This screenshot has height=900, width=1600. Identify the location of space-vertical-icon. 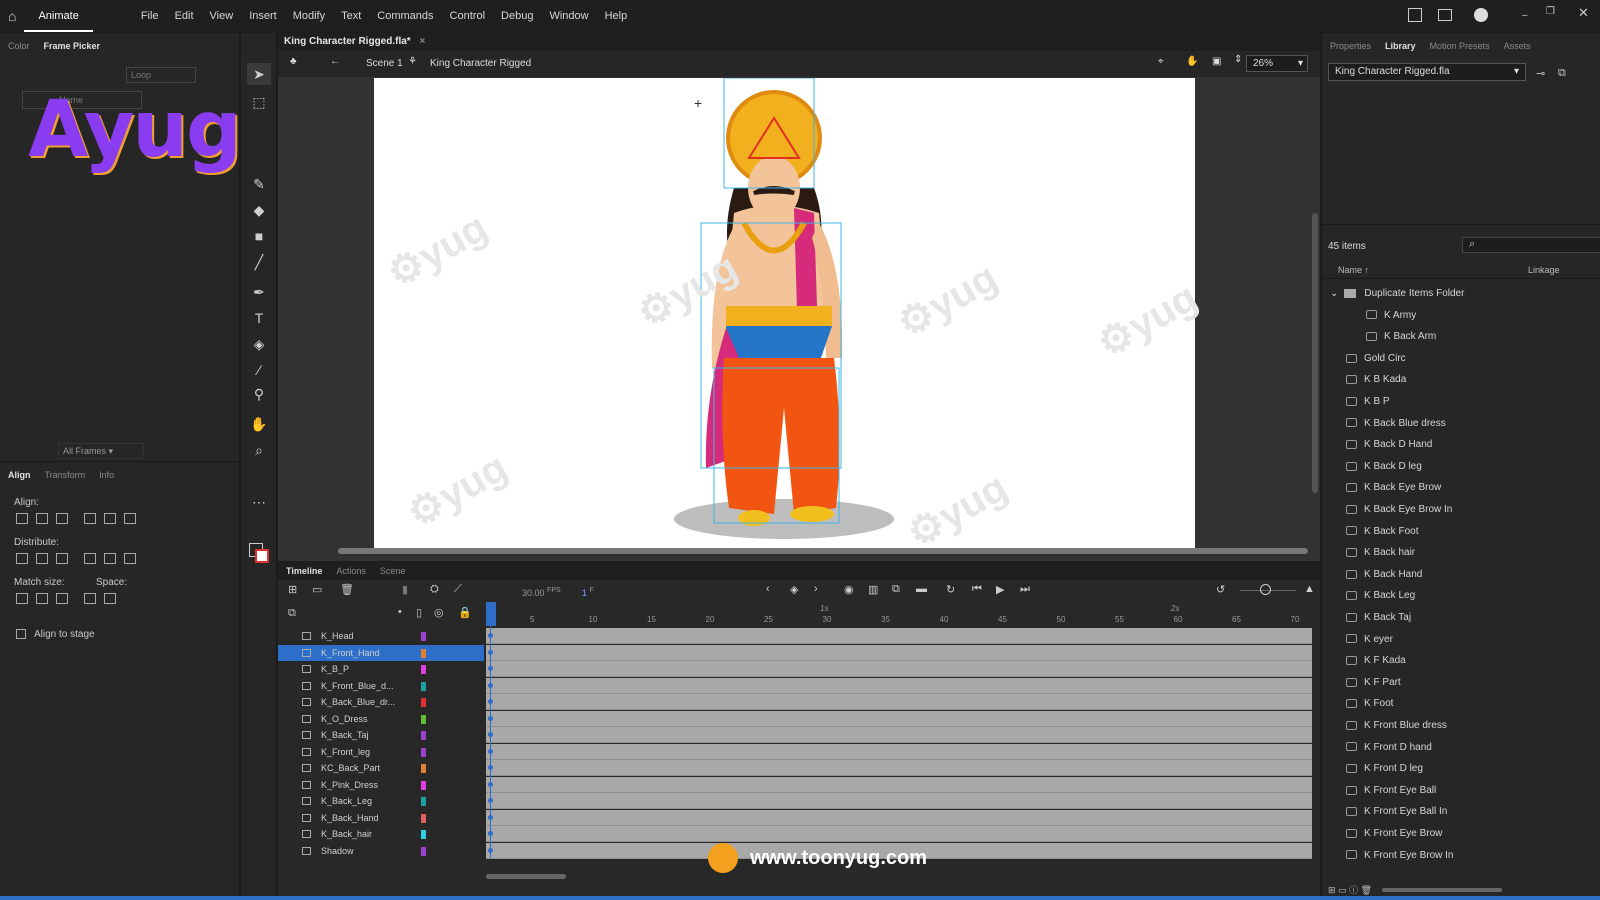
(90, 598).